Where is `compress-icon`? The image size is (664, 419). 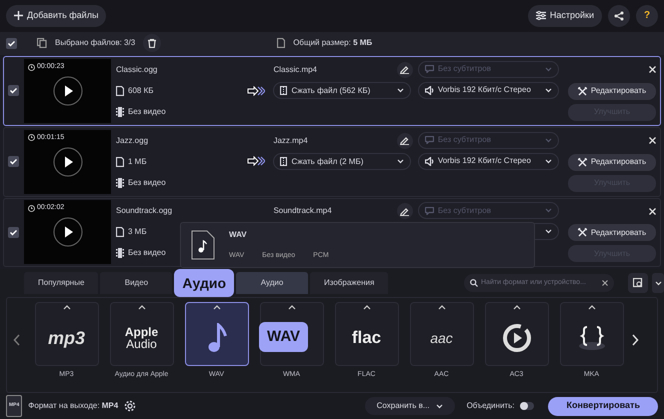 compress-icon is located at coordinates (284, 91).